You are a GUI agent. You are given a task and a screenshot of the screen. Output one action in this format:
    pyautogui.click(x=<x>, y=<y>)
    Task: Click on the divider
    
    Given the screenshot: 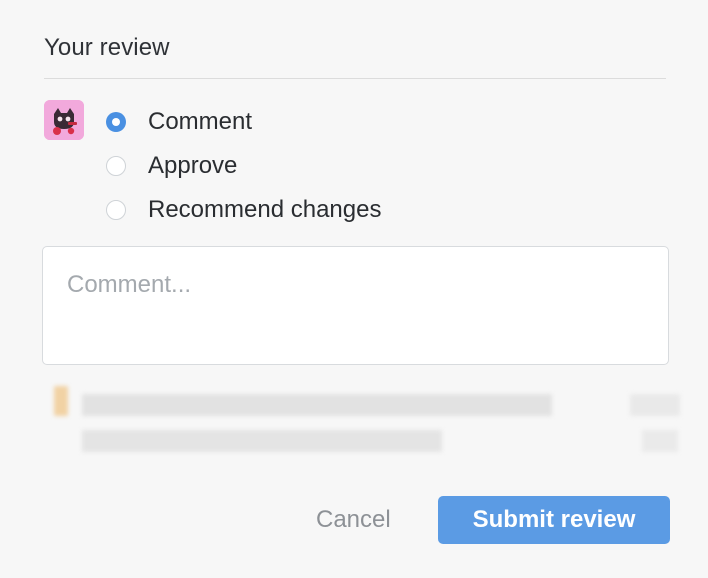 What is the action you would take?
    pyautogui.click(x=355, y=78)
    